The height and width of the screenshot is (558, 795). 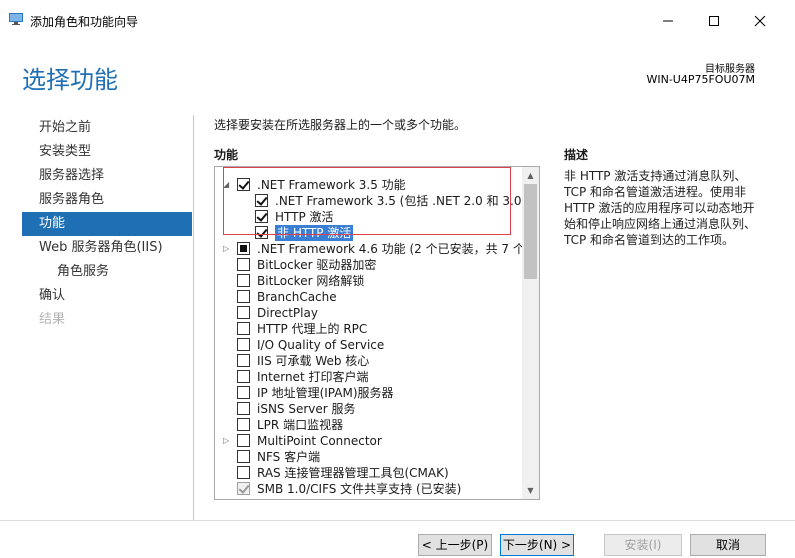 What do you see at coordinates (397, 520) in the screenshot?
I see `footer-divider` at bounding box center [397, 520].